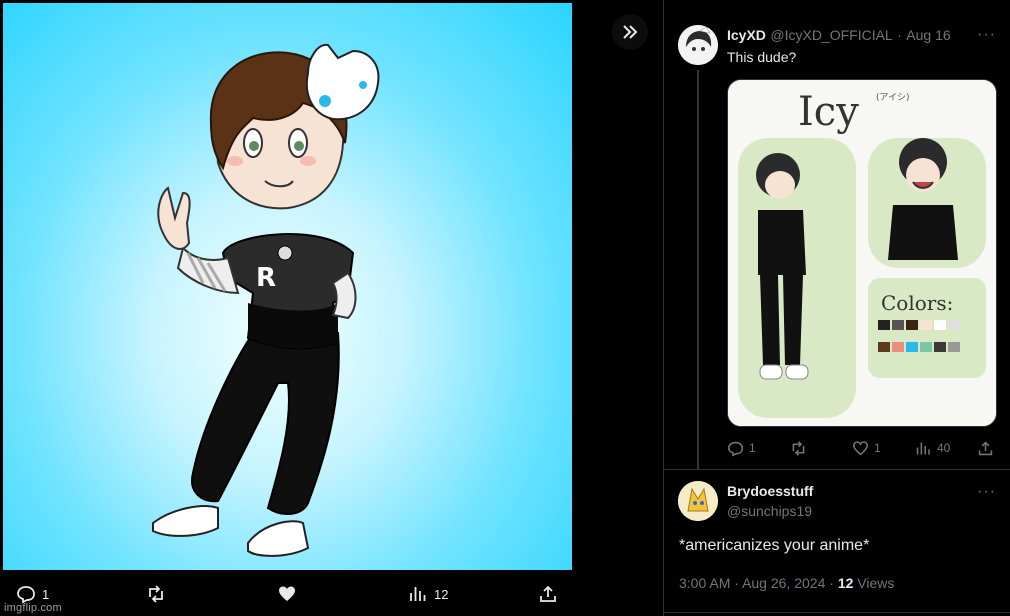  What do you see at coordinates (831, 35) in the screenshot?
I see `handle: @IcyXD_OFFICIAL` at bounding box center [831, 35].